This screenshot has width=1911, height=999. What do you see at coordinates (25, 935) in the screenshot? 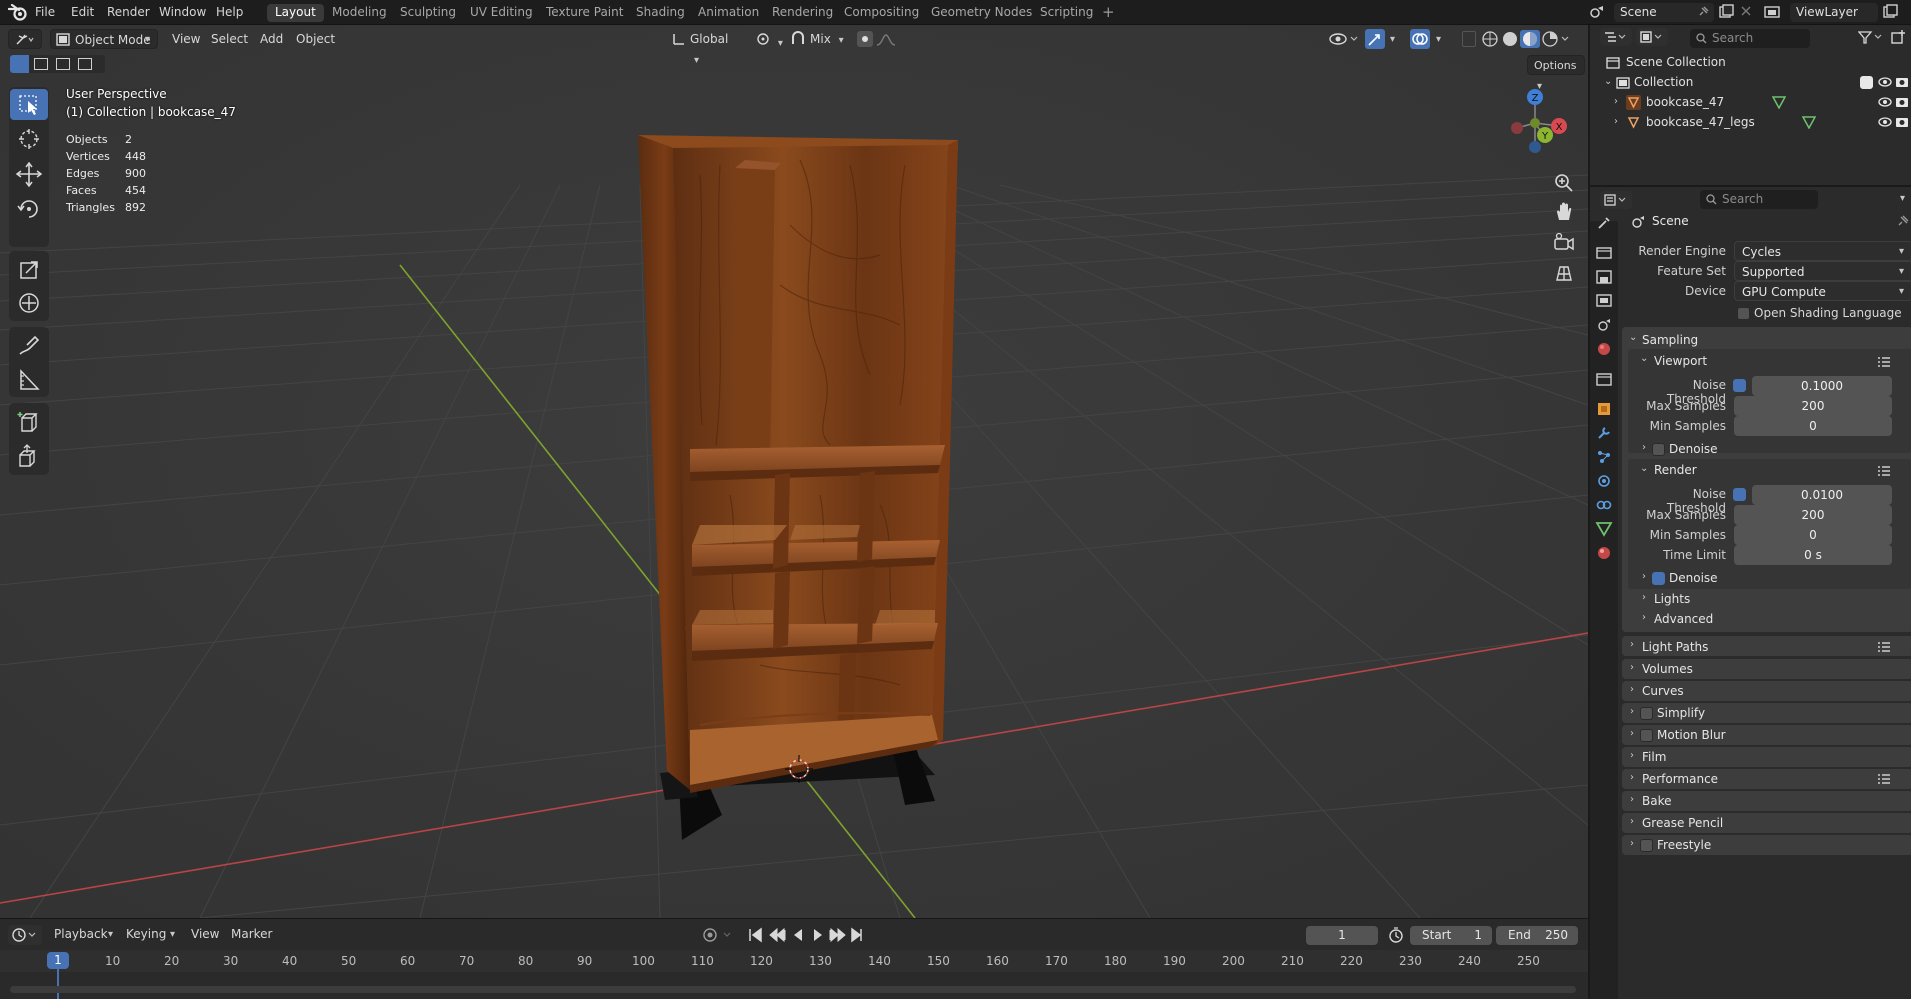
I see `timeline-editor-type-button` at bounding box center [25, 935].